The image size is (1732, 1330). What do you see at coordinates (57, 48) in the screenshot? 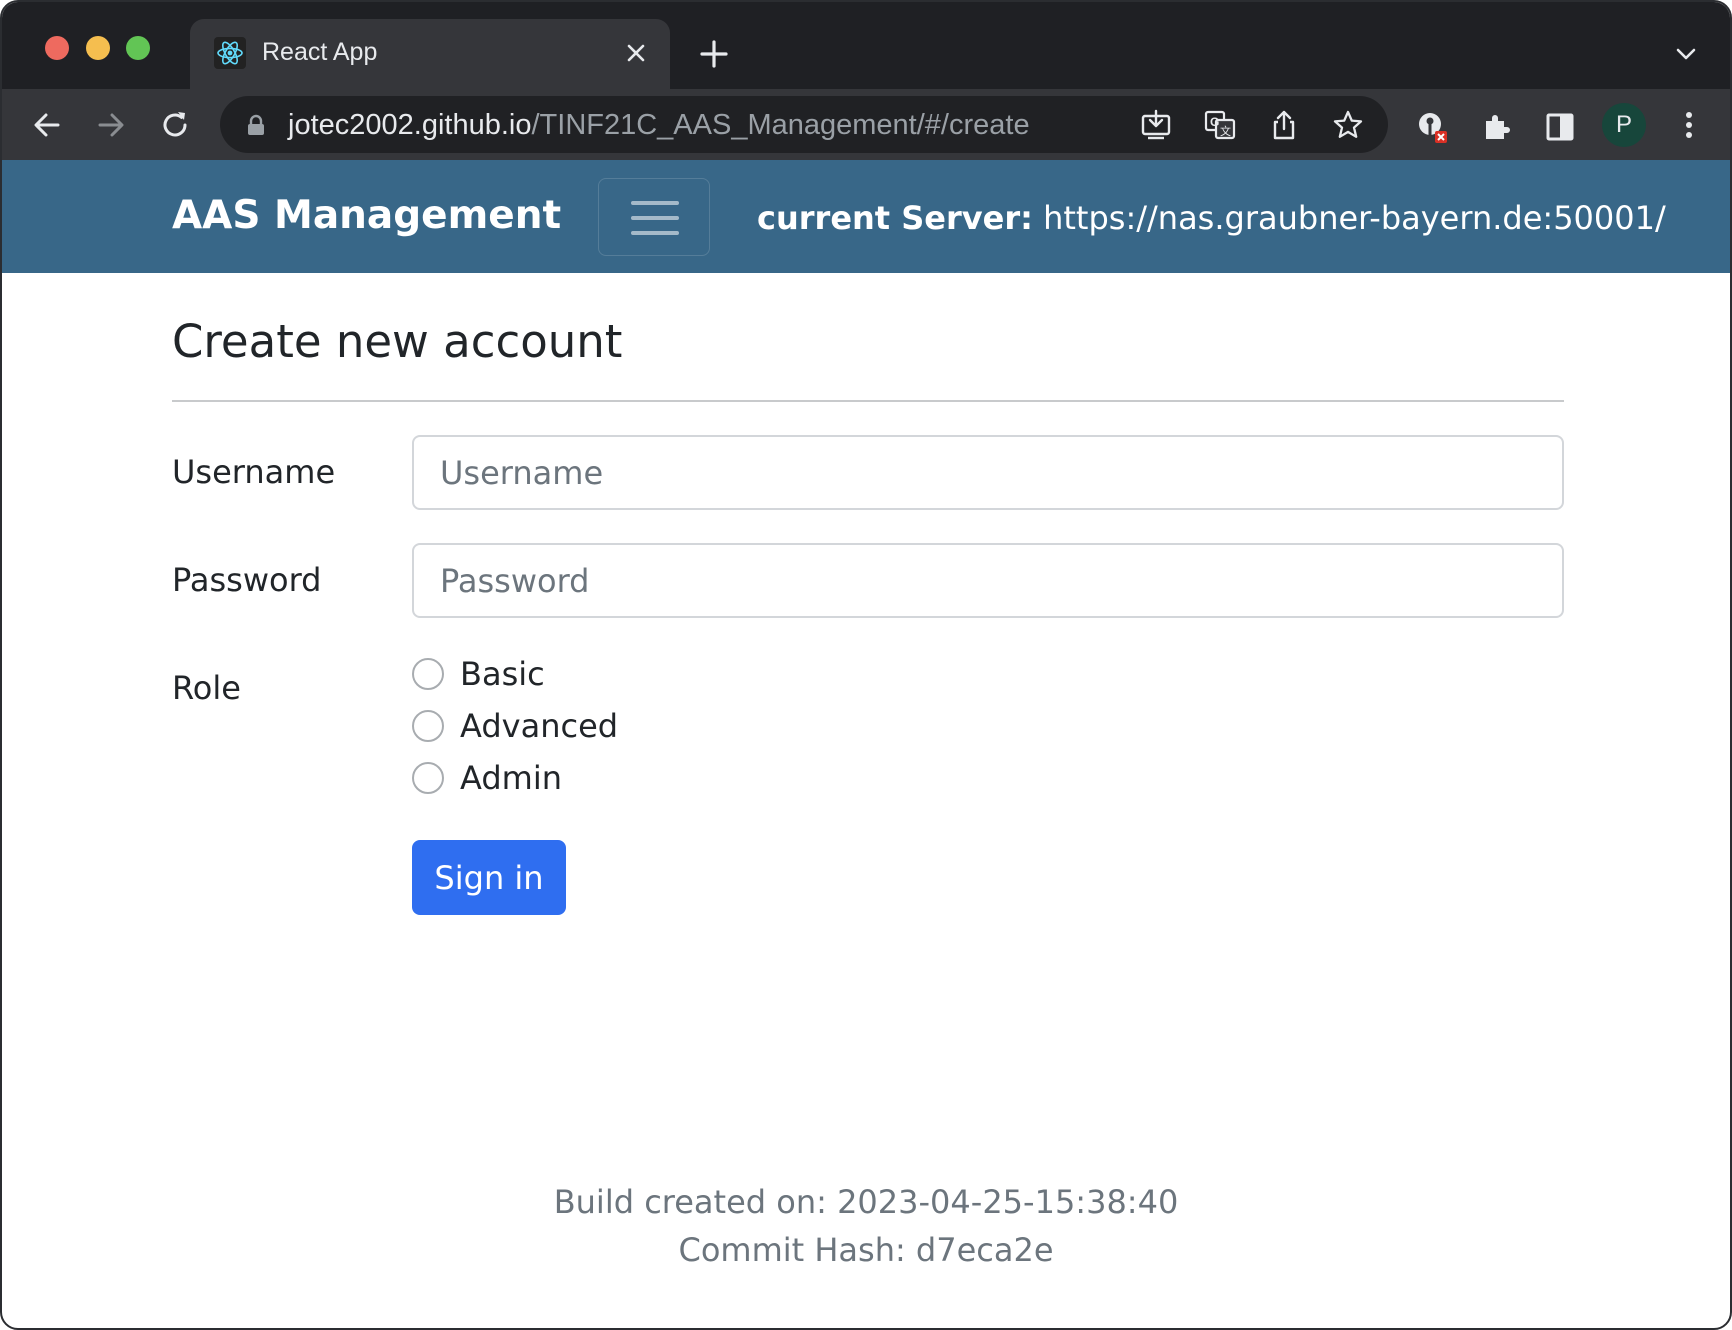
I see `close-window-button` at bounding box center [57, 48].